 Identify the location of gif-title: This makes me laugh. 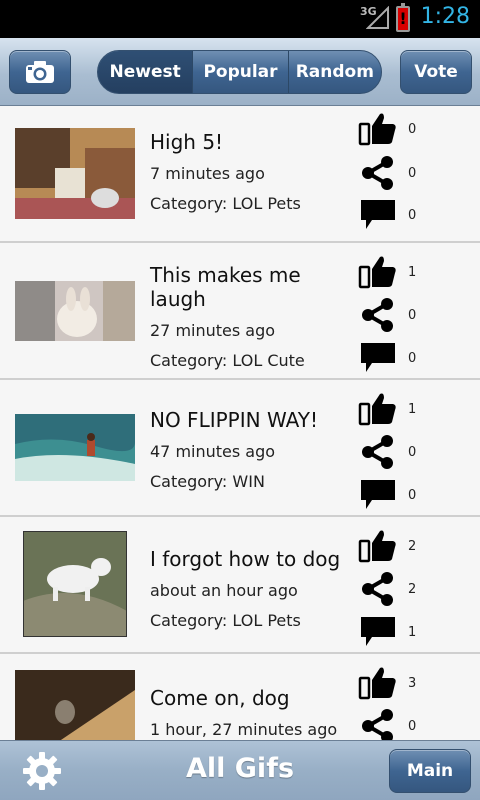
(250, 287).